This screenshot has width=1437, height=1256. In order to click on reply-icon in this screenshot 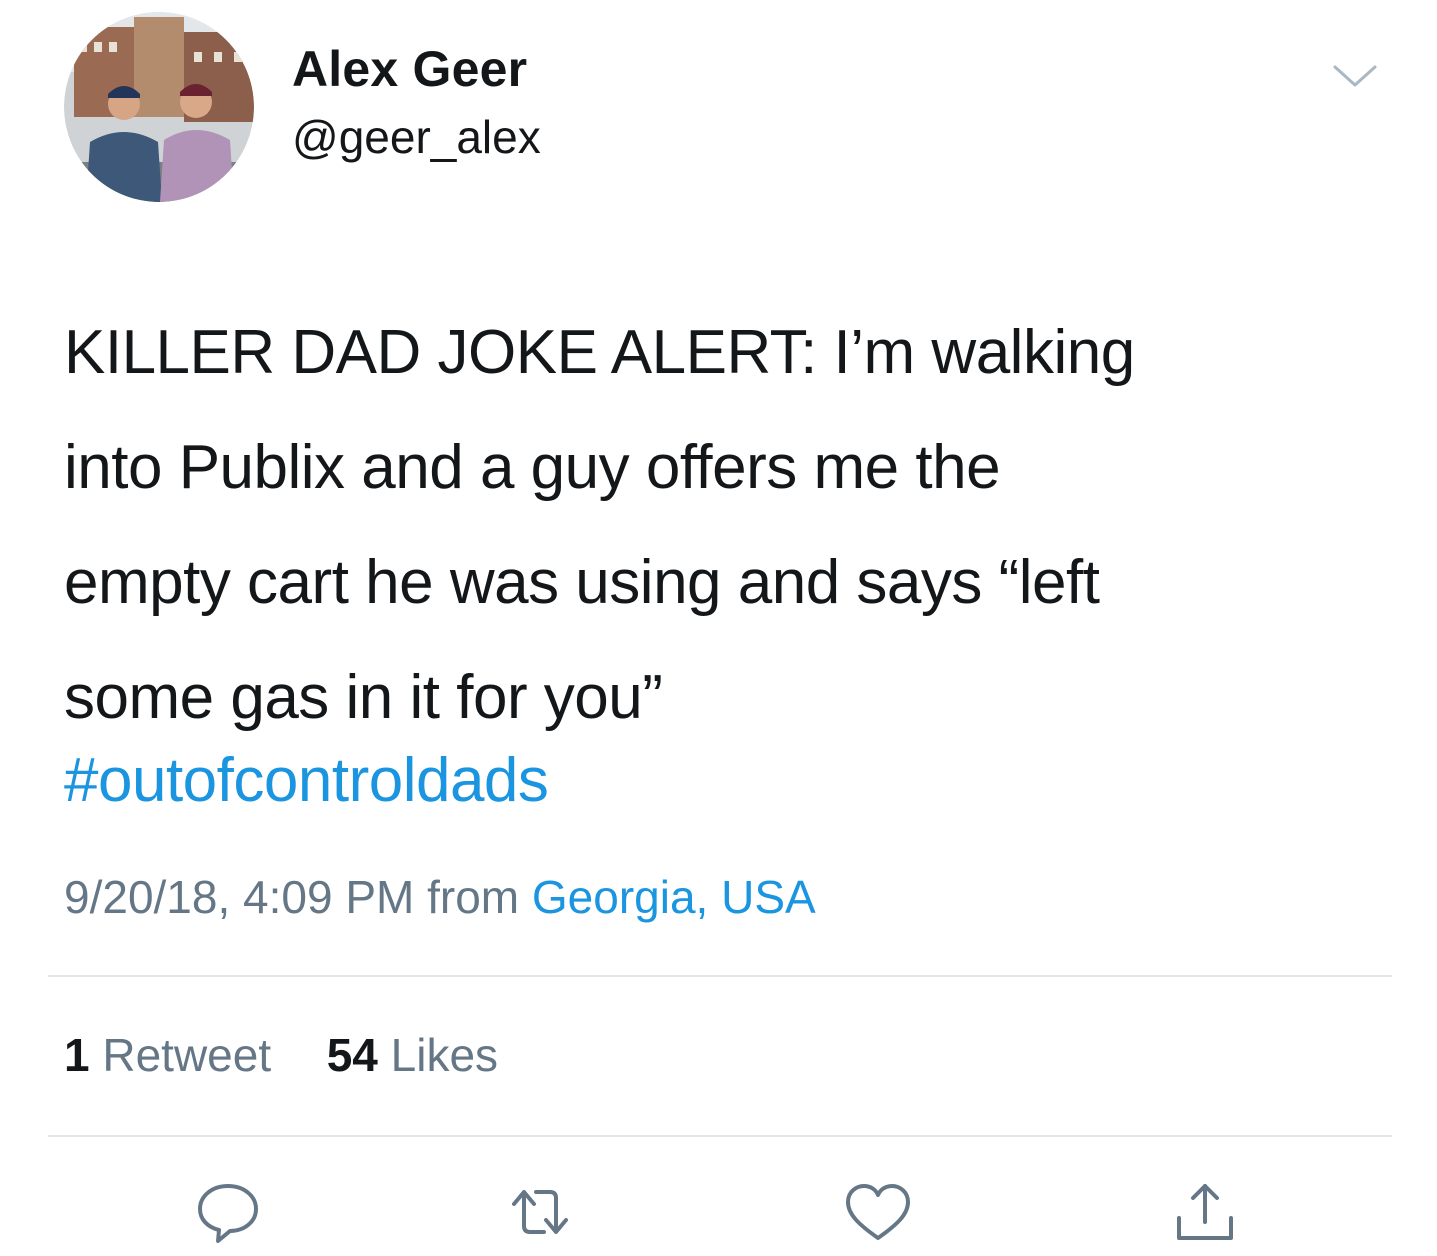, I will do `click(228, 1213)`.